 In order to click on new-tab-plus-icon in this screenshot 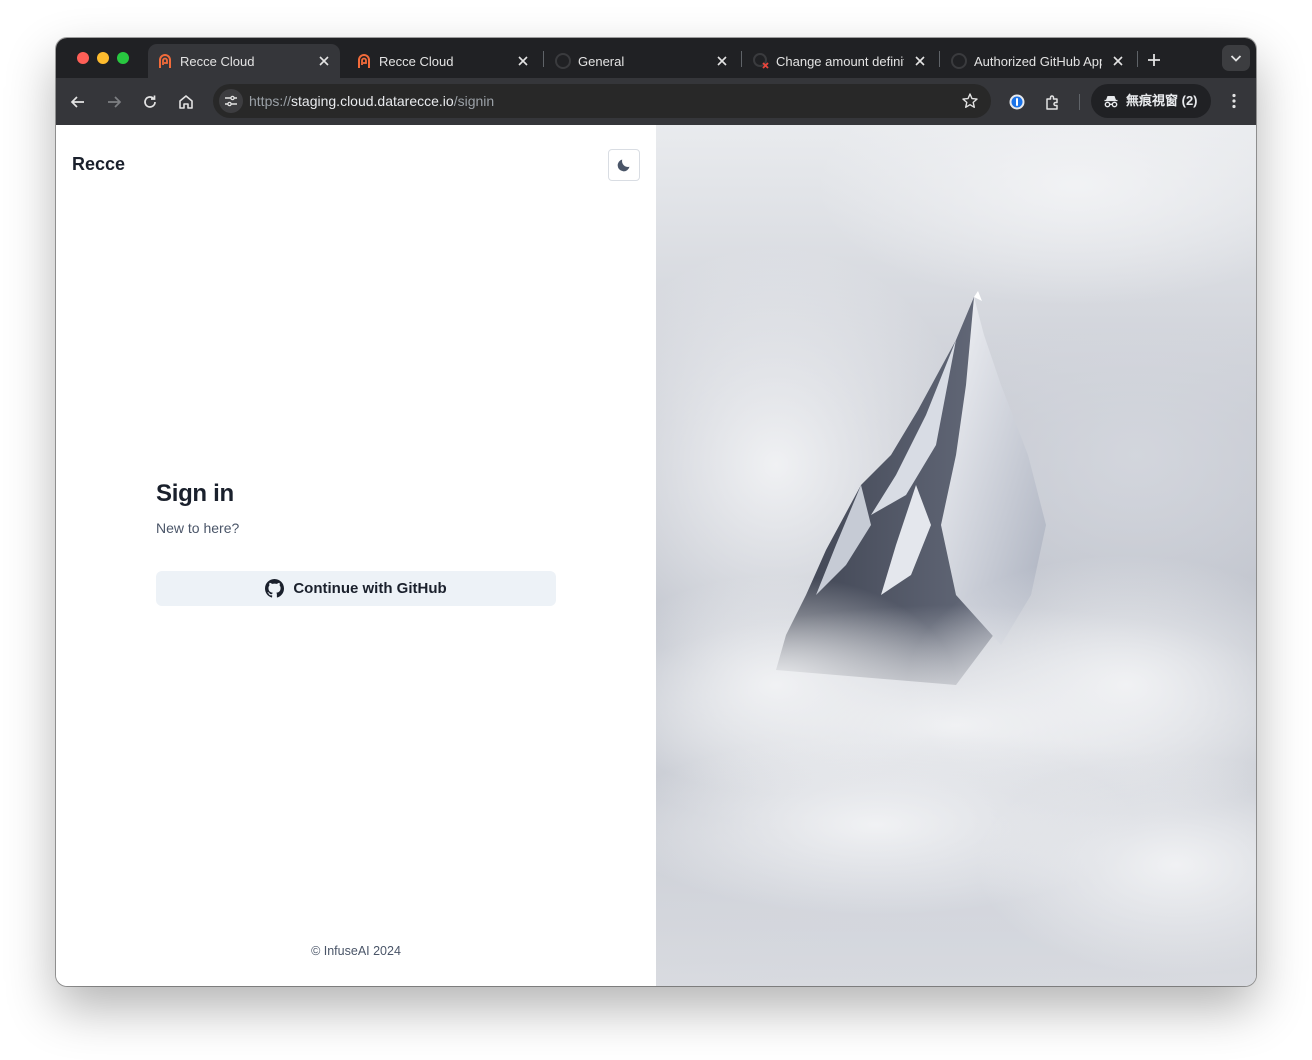, I will do `click(1154, 60)`.